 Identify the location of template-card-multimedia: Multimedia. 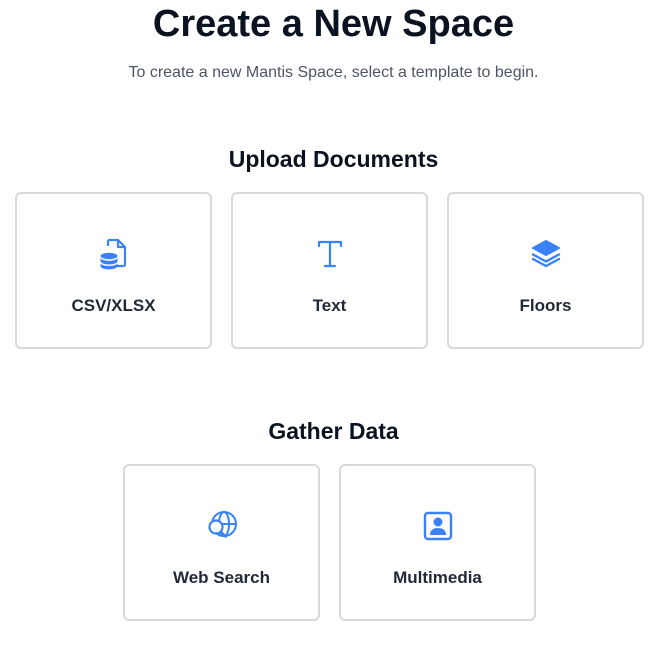
(437, 542).